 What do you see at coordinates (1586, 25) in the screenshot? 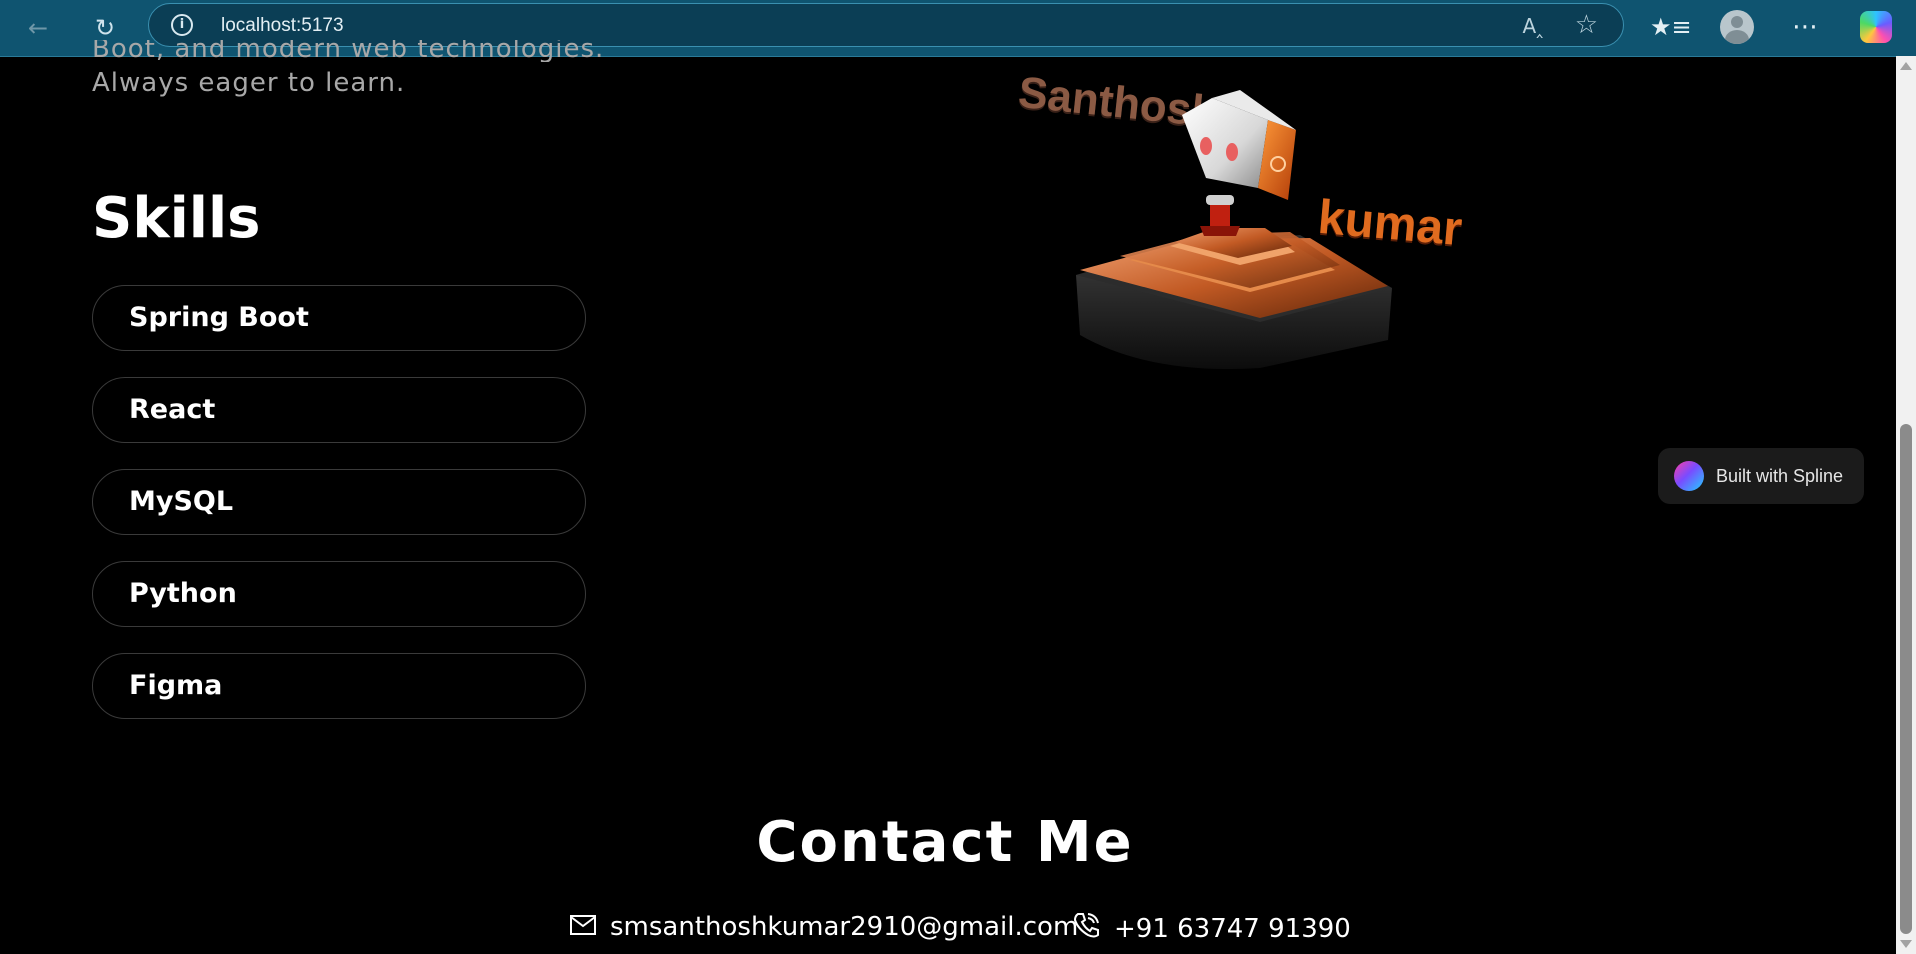
I see `star-icon: ☆` at bounding box center [1586, 25].